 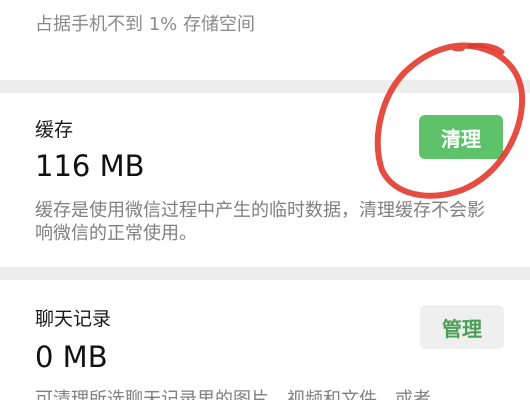 I want to click on cache-description: 缓存是使用微信过程中产生的临时数据，清理缓存不会影响微信的正常使用。, so click(x=260, y=222).